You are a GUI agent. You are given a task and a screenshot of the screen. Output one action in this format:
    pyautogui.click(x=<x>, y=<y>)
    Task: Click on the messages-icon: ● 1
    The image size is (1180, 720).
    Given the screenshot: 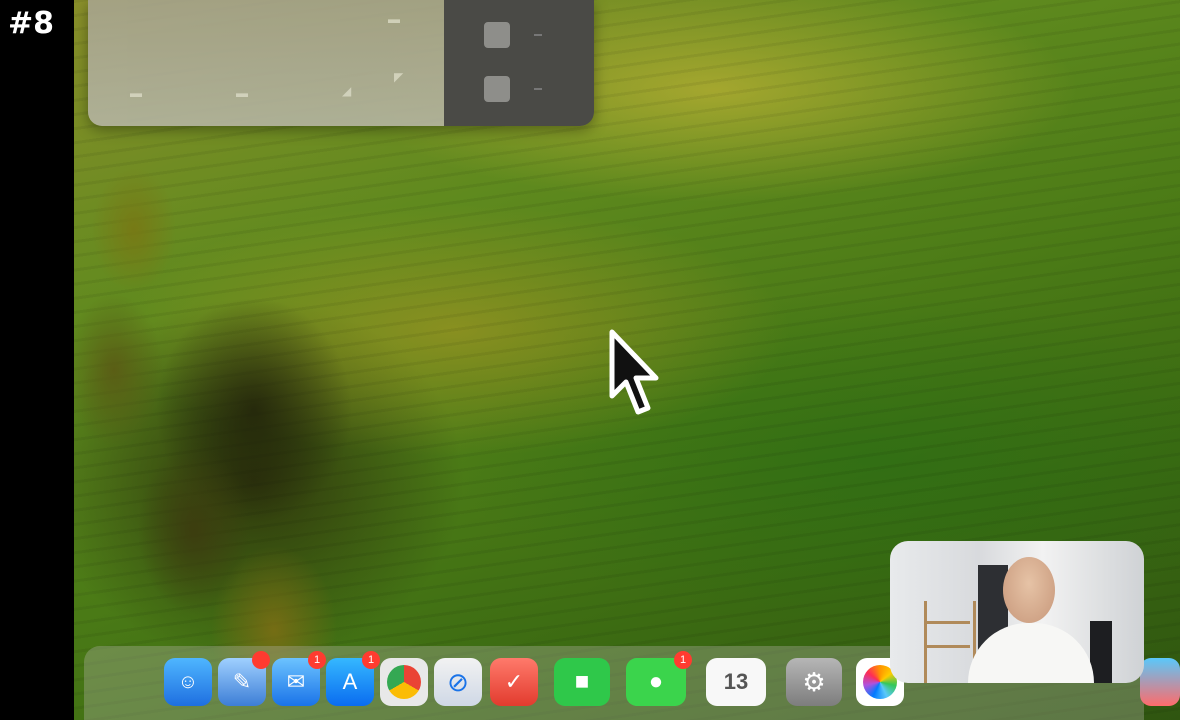 What is the action you would take?
    pyautogui.click(x=659, y=678)
    